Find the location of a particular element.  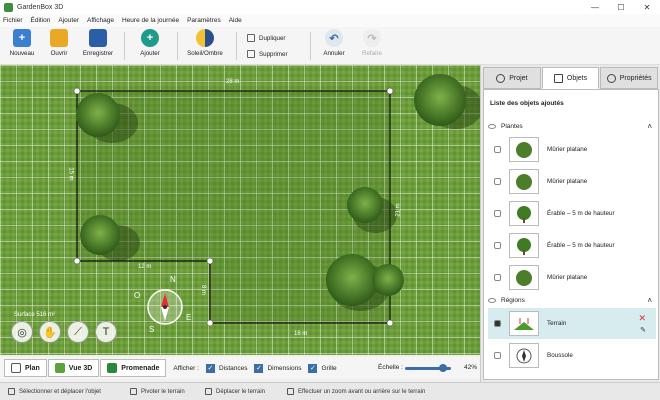

close-icon: ✕ is located at coordinates (642, 318).